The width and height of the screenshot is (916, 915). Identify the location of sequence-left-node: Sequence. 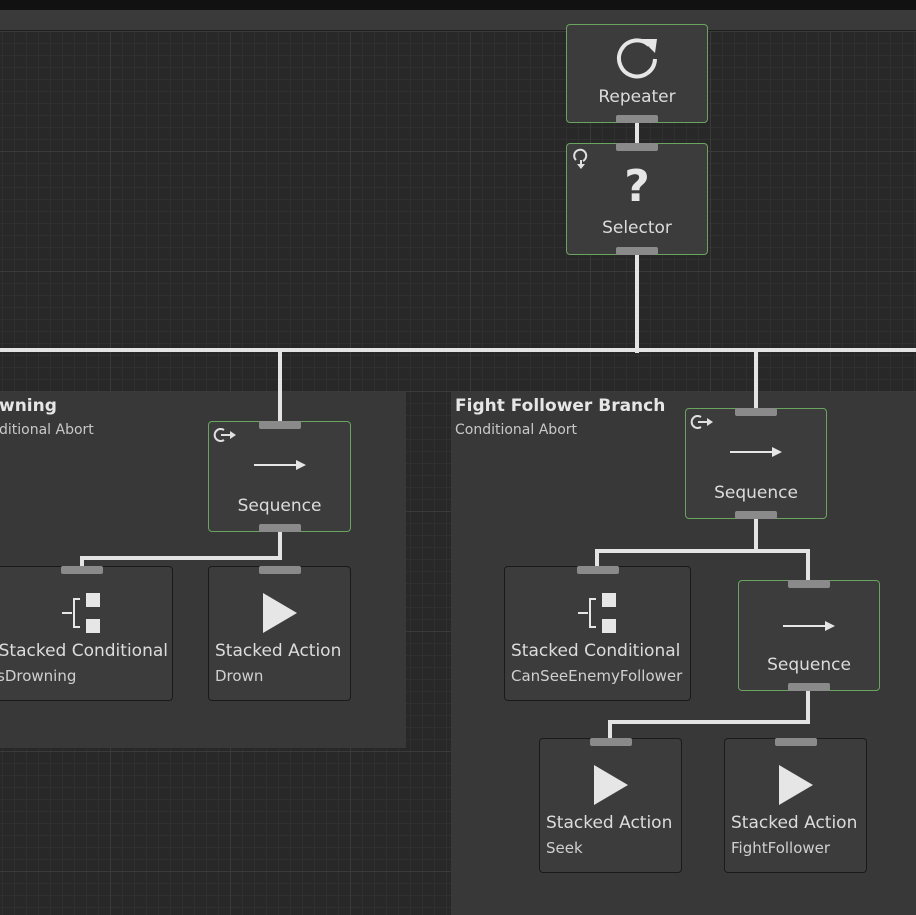
(279, 476).